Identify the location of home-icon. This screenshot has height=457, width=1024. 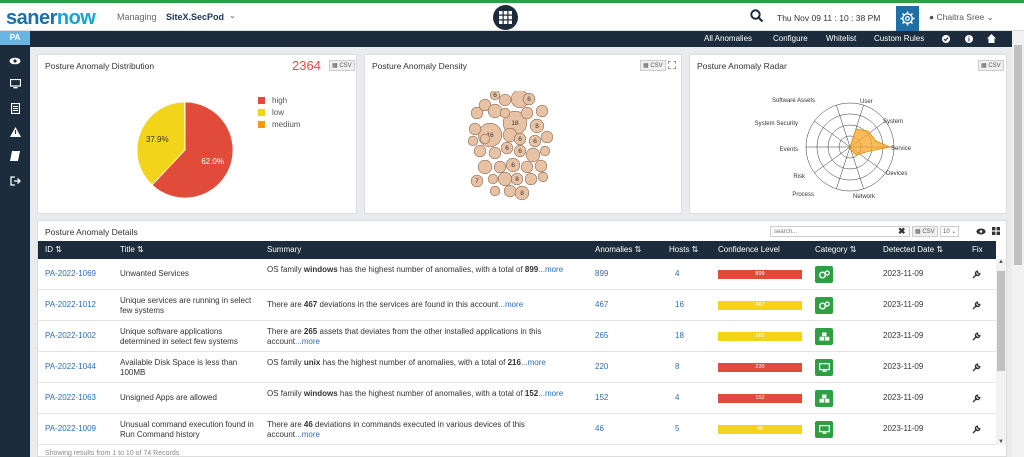
(991, 38).